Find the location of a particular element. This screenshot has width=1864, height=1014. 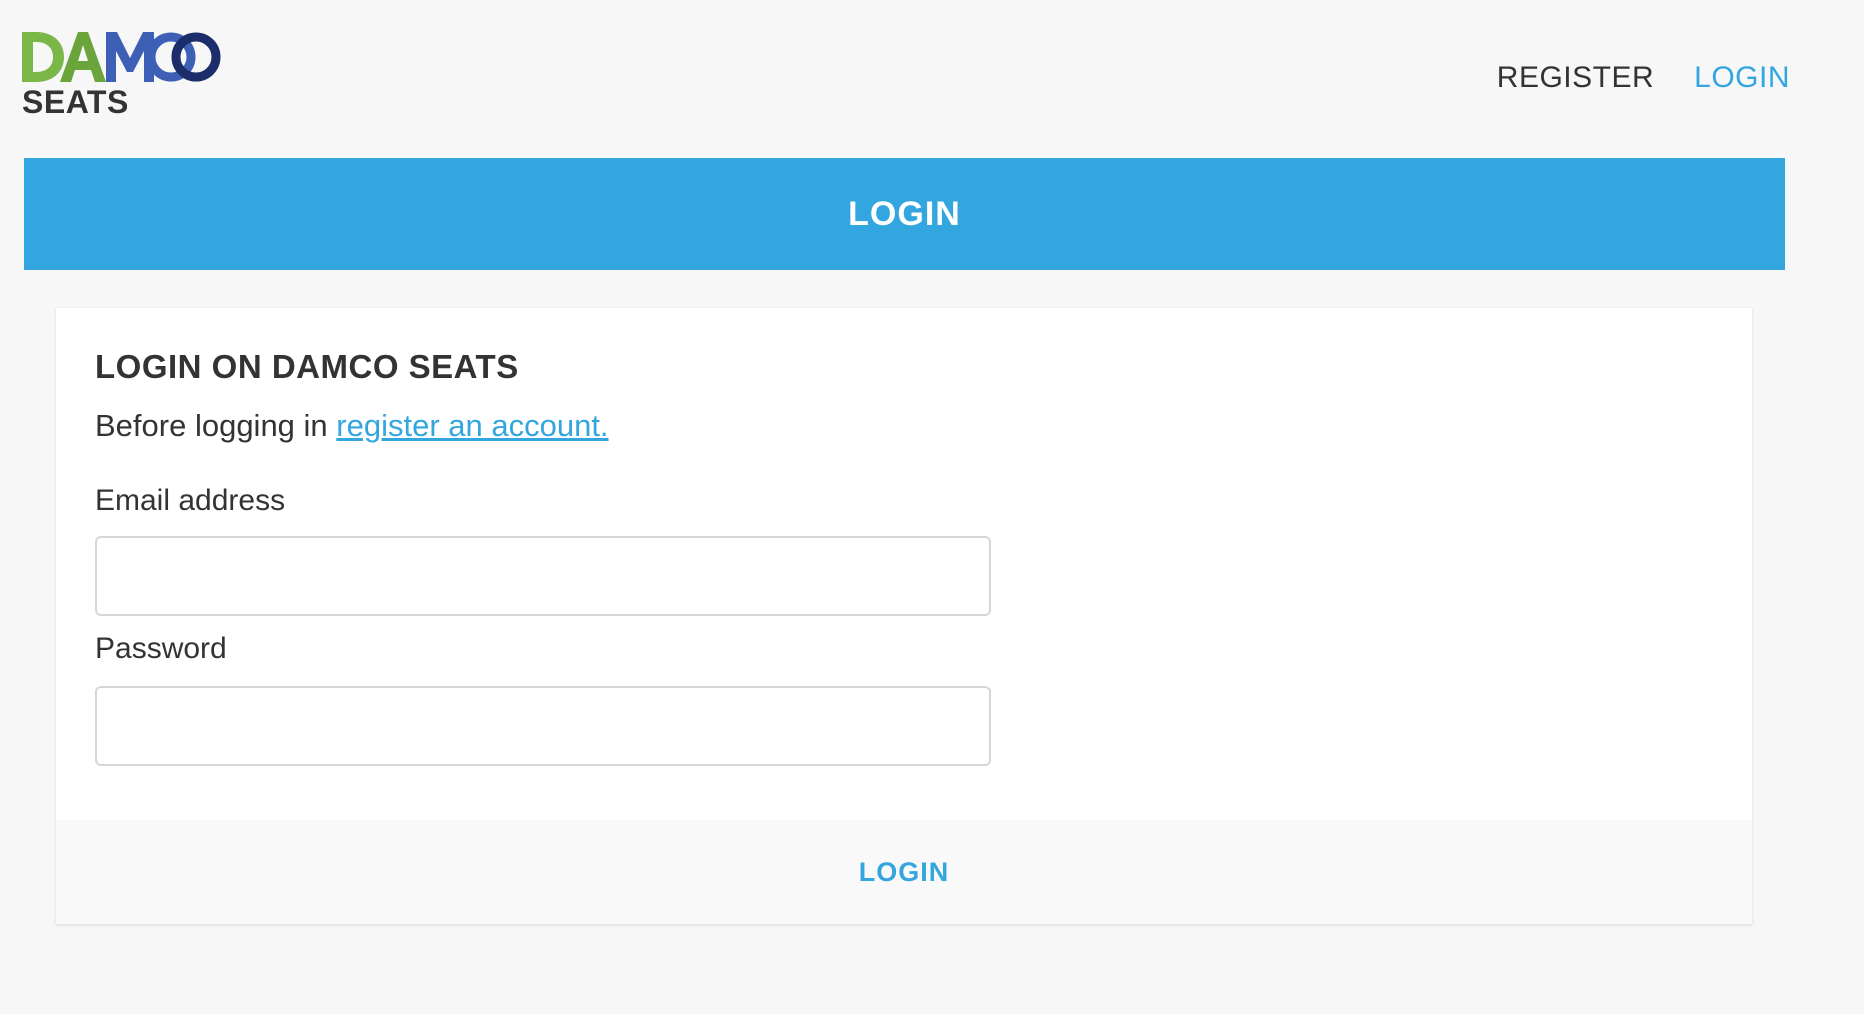

password-label: Password is located at coordinates (161, 648).